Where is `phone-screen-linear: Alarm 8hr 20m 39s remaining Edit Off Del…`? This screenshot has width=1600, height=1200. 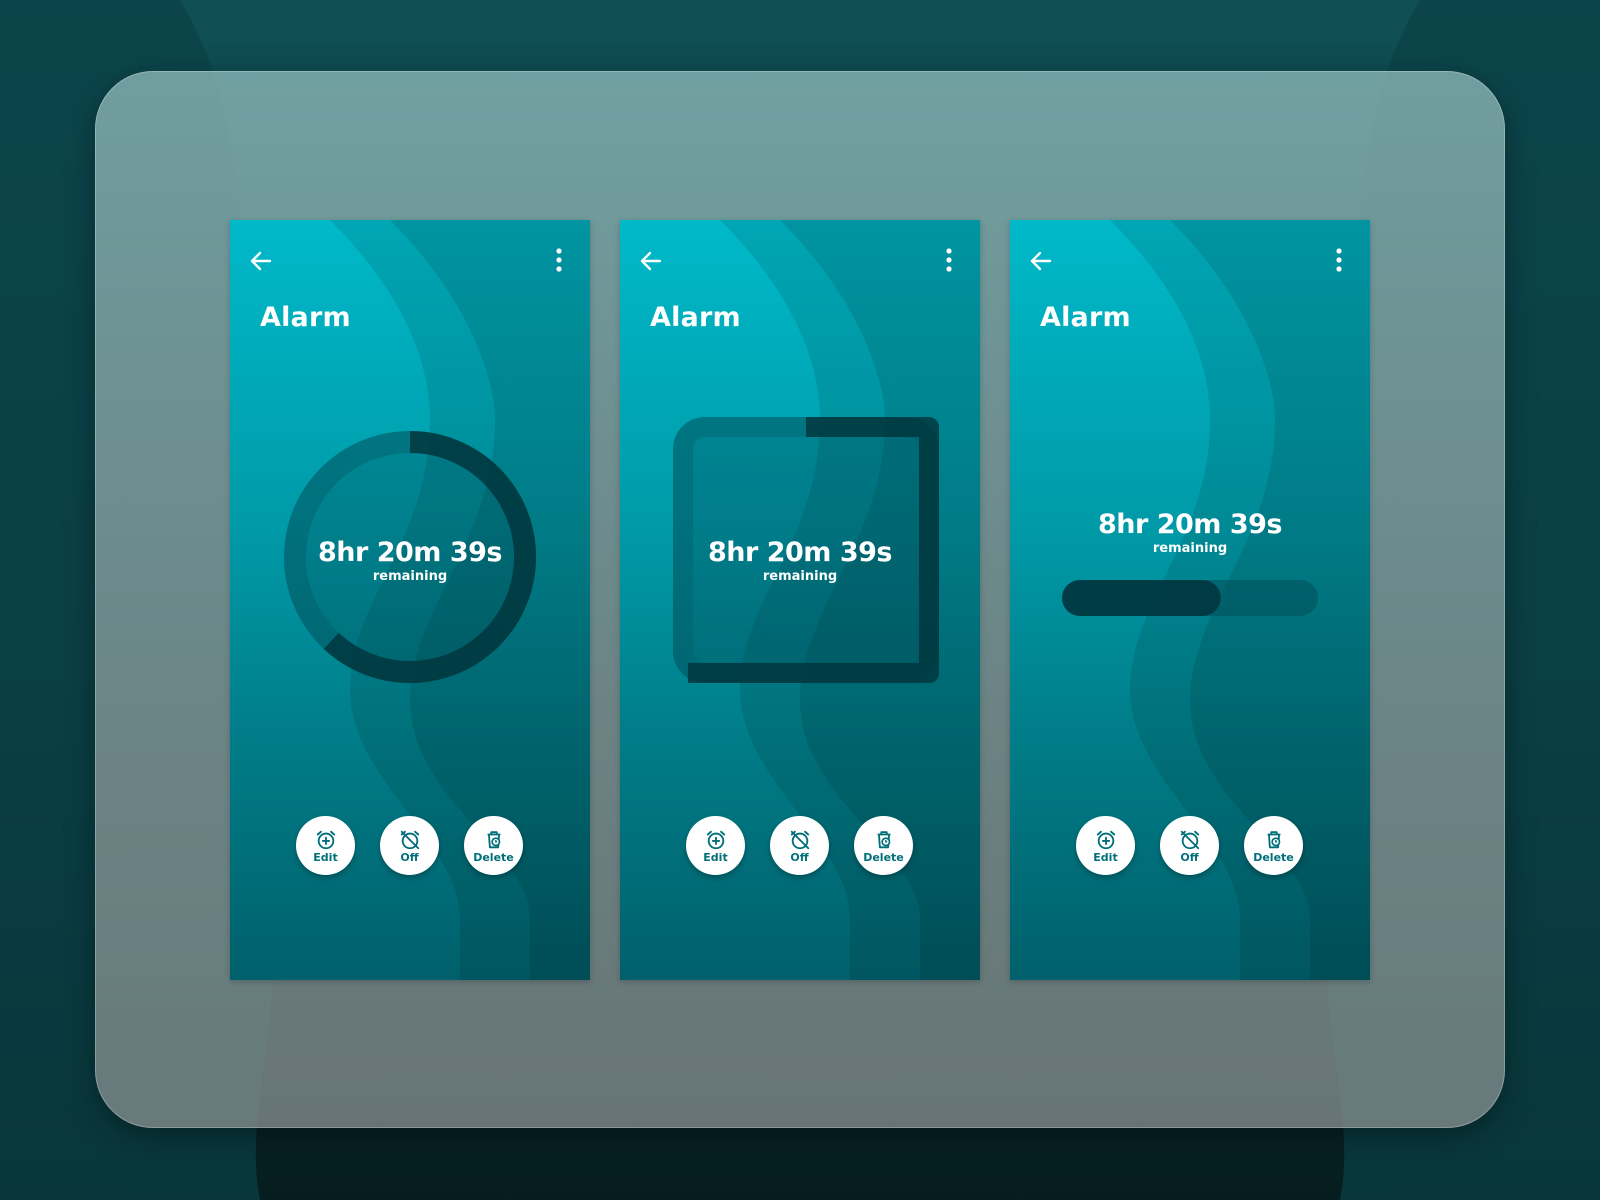 phone-screen-linear: Alarm 8hr 20m 39s remaining Edit Off Del… is located at coordinates (1190, 600).